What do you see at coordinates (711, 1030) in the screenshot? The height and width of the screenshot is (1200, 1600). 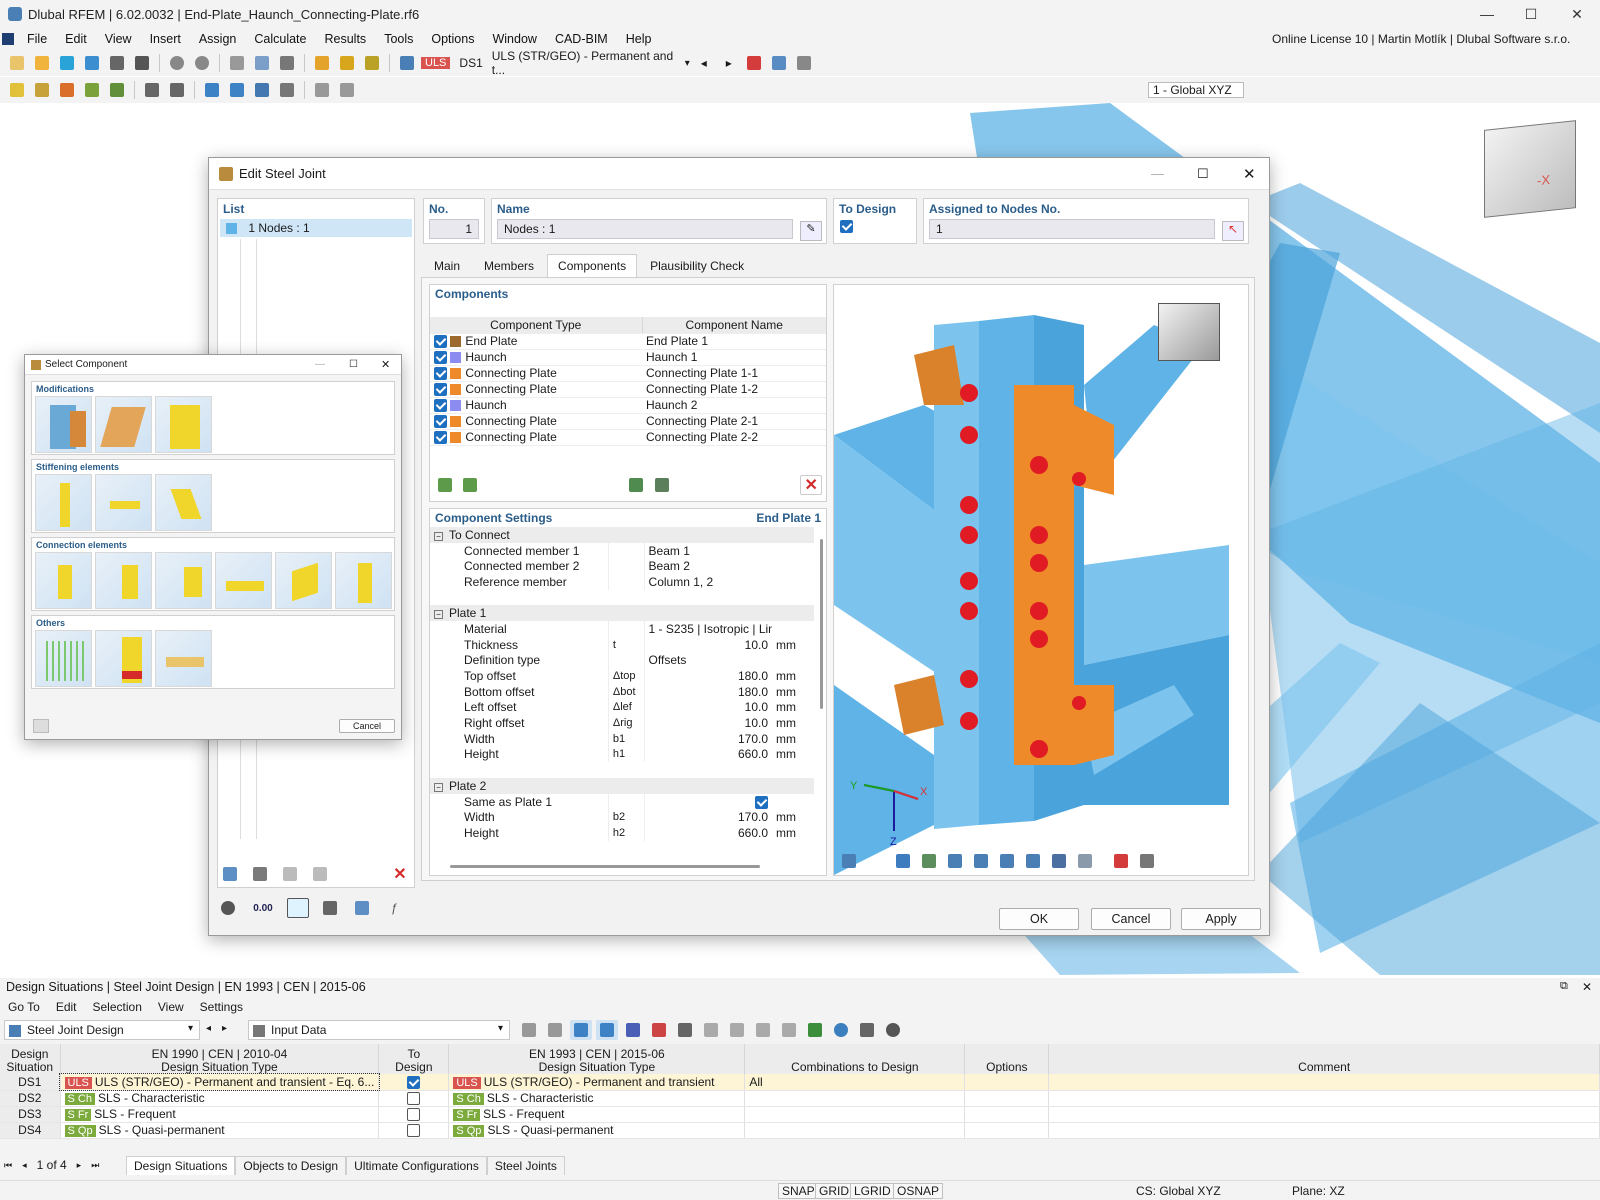 I see `insert-row-icon` at bounding box center [711, 1030].